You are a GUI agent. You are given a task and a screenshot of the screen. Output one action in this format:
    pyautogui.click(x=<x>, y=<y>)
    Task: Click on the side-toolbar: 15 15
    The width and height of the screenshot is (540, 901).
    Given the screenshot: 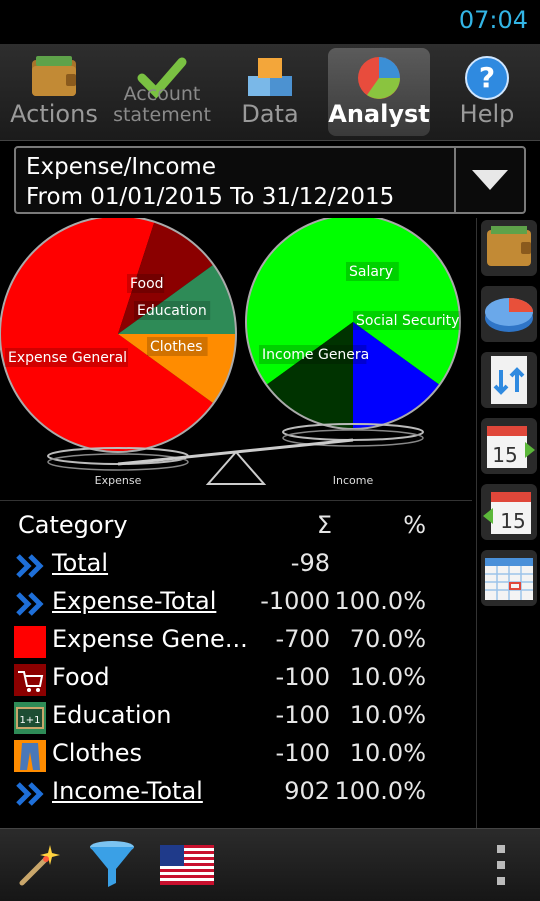 What is the action you would take?
    pyautogui.click(x=508, y=523)
    